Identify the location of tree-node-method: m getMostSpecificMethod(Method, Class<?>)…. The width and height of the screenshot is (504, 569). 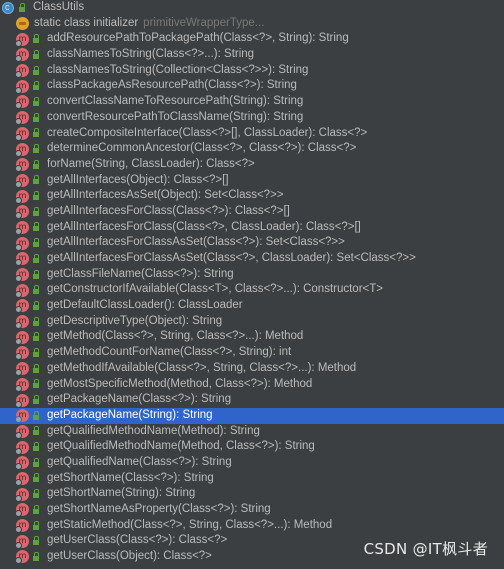
(252, 385).